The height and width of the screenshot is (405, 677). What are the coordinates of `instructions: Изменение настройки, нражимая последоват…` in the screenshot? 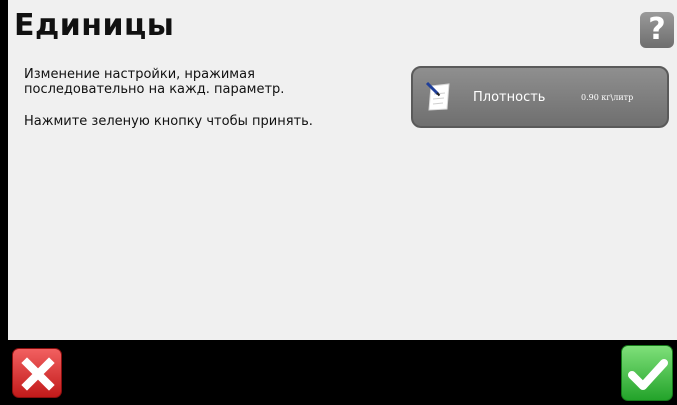 It's located at (189, 106).